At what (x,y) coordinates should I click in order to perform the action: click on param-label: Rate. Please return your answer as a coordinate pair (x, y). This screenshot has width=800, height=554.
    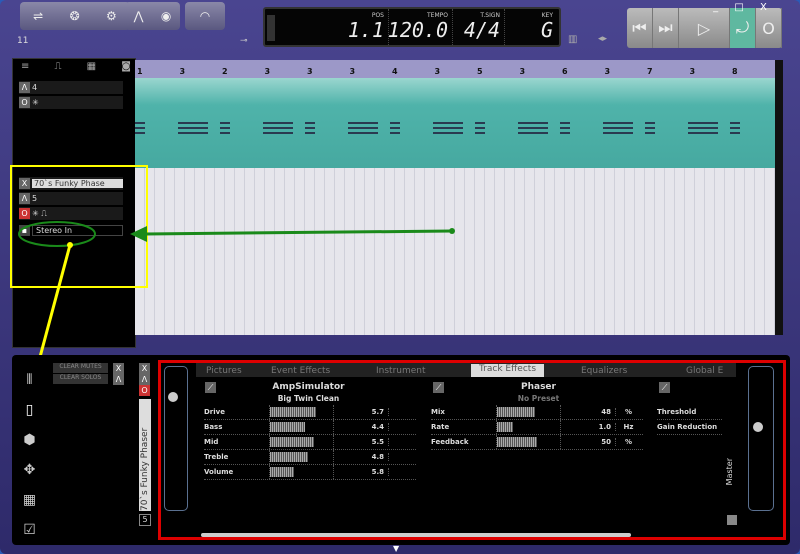
    Looking at the image, I should click on (440, 427).